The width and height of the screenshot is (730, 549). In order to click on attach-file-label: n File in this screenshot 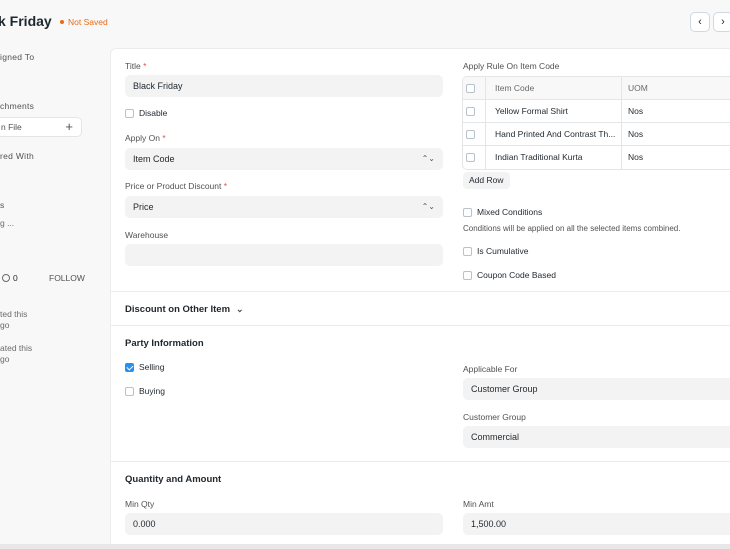, I will do `click(11, 127)`.